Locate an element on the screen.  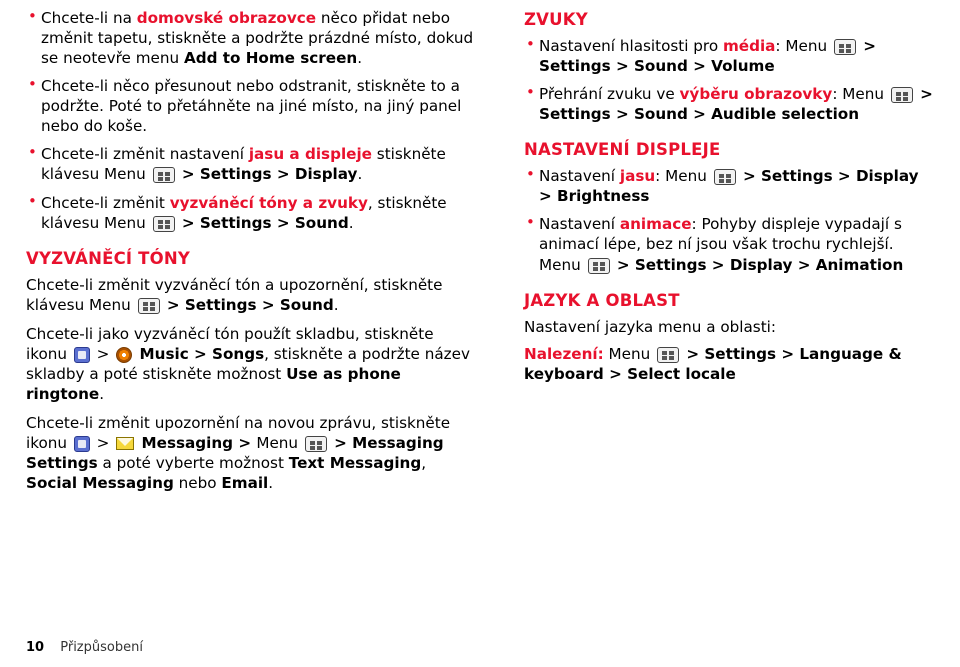
body-text: , is located at coordinates (424, 463).